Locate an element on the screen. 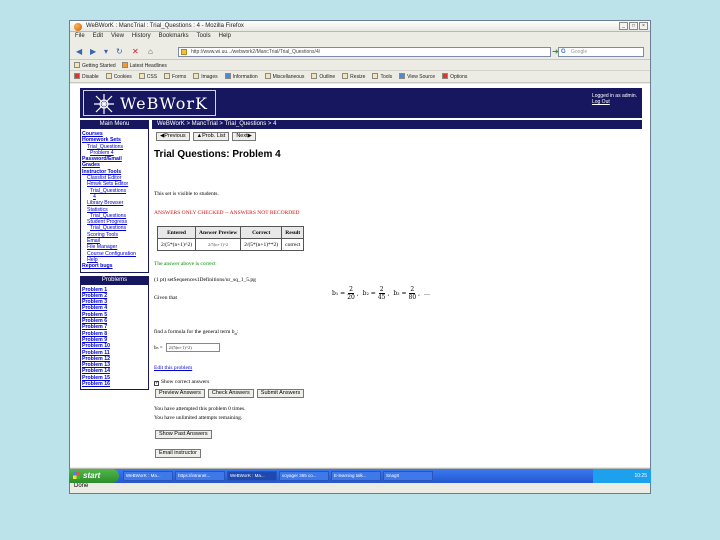 The width and height of the screenshot is (720, 540). home-icon: ⌂ is located at coordinates (150, 51).